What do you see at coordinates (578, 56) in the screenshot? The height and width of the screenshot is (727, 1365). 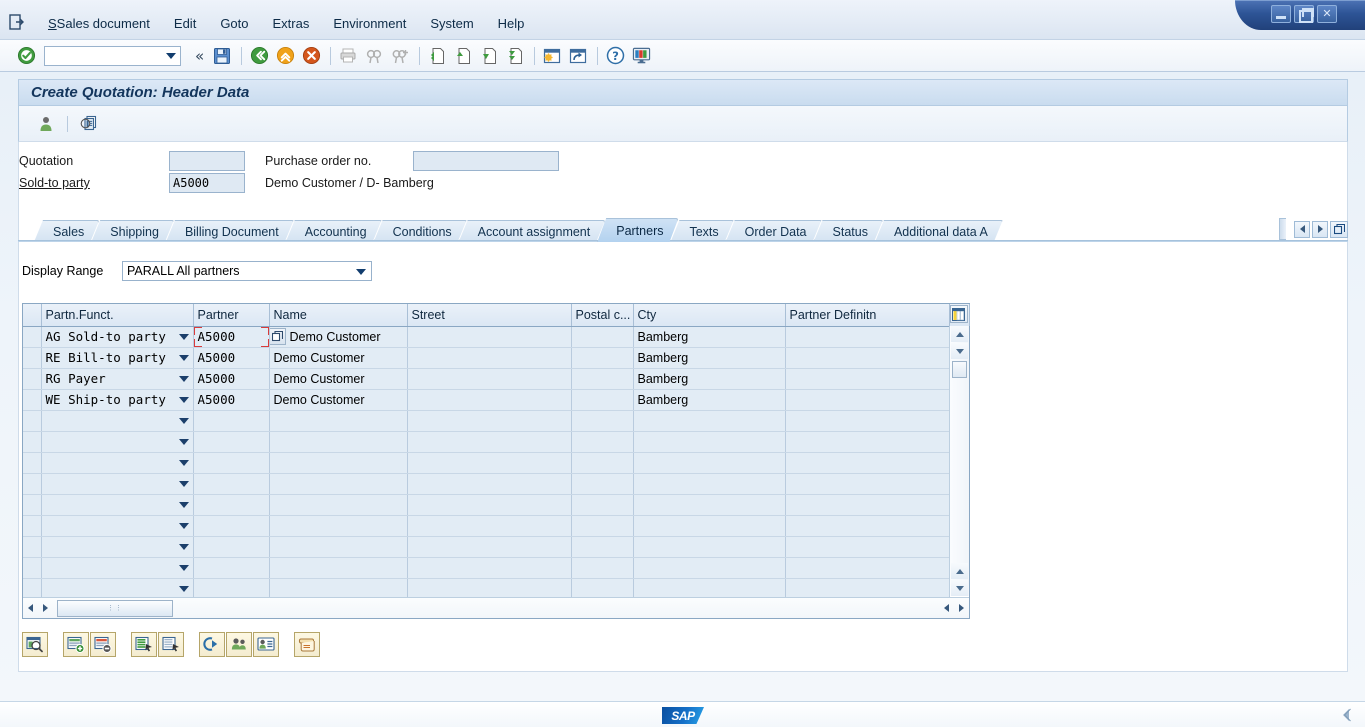 I see `create-shortcut-icon` at bounding box center [578, 56].